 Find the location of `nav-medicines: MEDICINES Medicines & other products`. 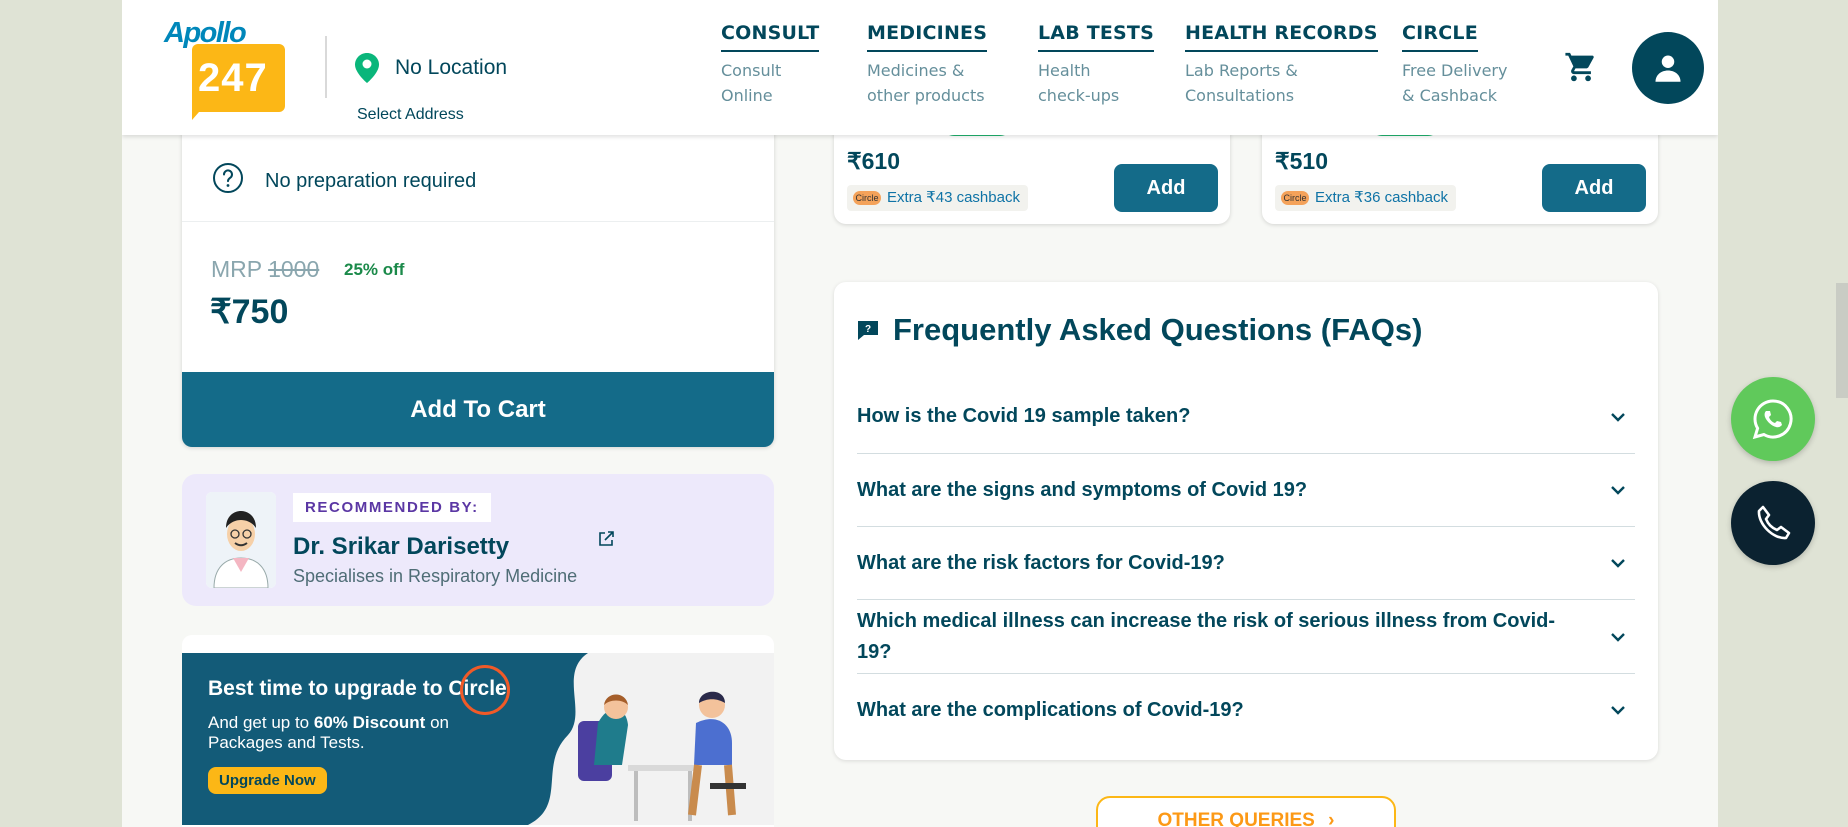

nav-medicines: MEDICINES Medicines & other products is located at coordinates (927, 65).